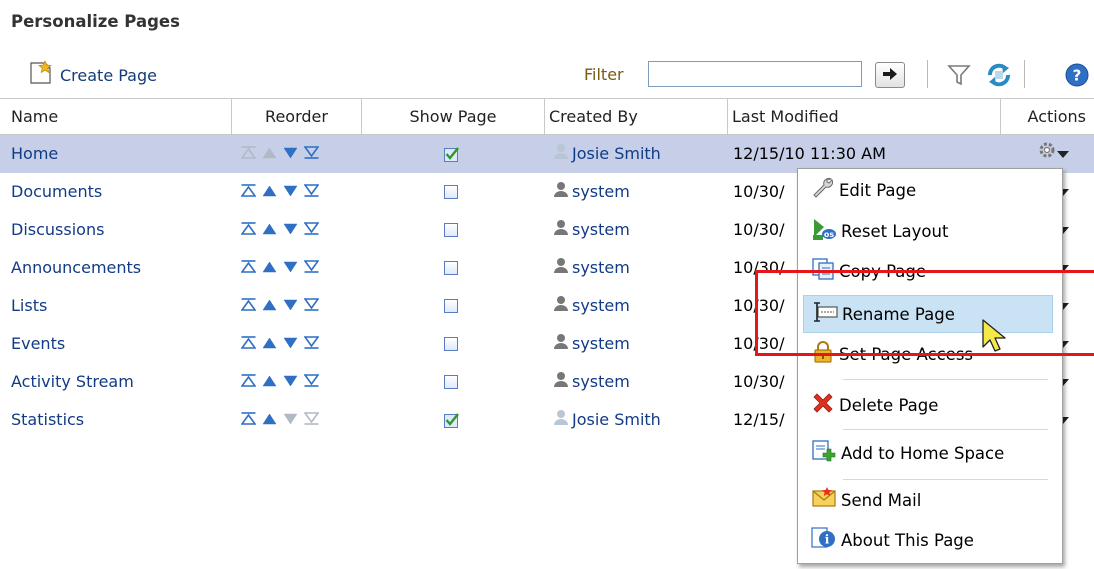 The image size is (1094, 569). What do you see at coordinates (959, 75) in the screenshot?
I see `filter-funnel-icon` at bounding box center [959, 75].